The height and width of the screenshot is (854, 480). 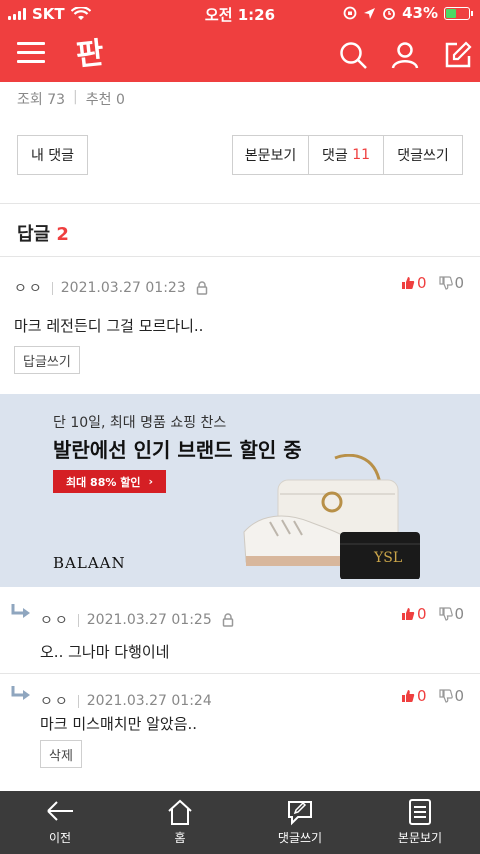 I want to click on comment-toolbar: 내 댓글 본문보기 댓글 11 댓글쓰기, so click(x=240, y=157).